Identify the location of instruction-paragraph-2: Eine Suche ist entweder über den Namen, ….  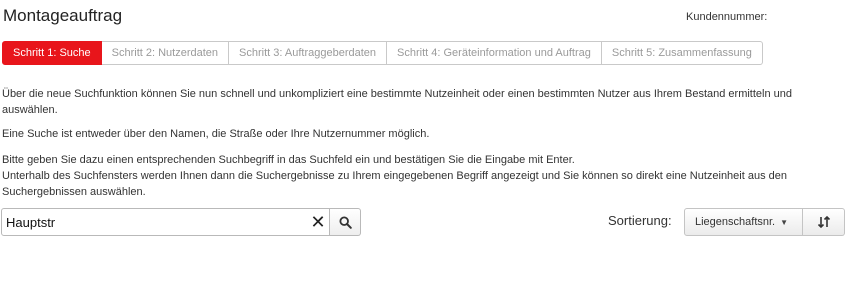
(216, 134).